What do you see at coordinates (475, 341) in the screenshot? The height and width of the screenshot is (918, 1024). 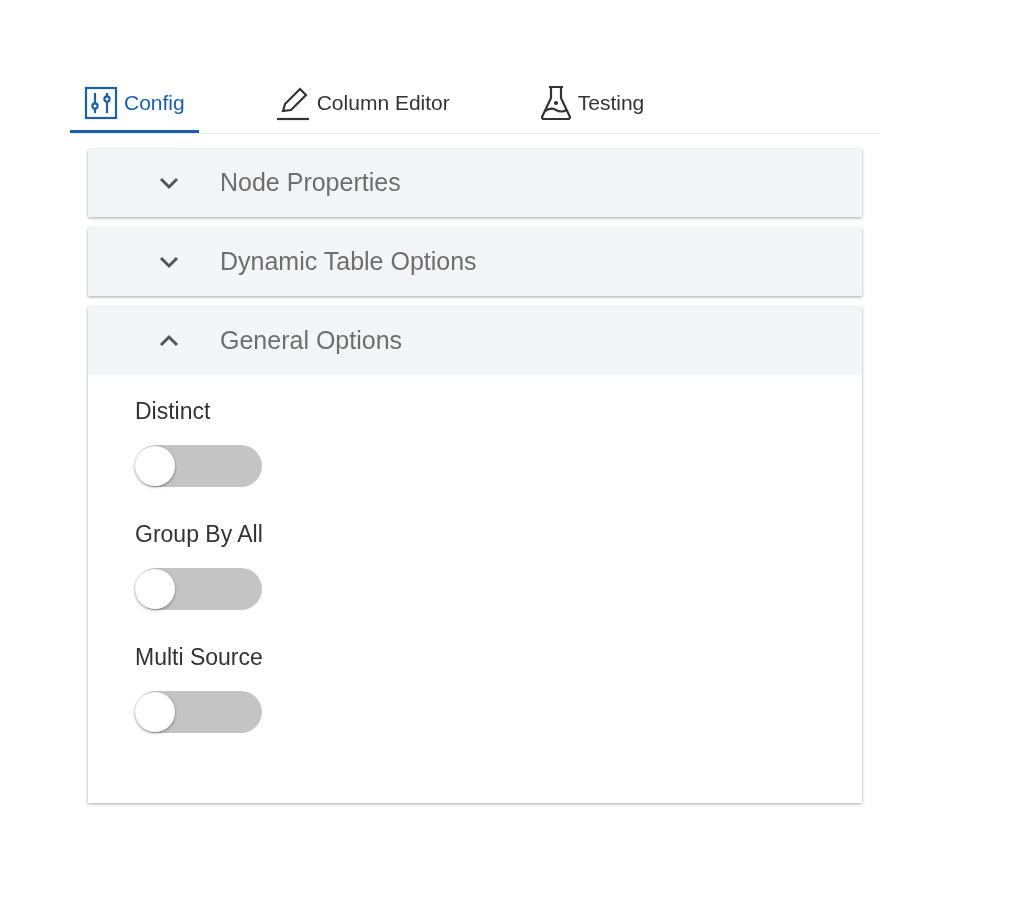 I see `panel-header: General Options` at bounding box center [475, 341].